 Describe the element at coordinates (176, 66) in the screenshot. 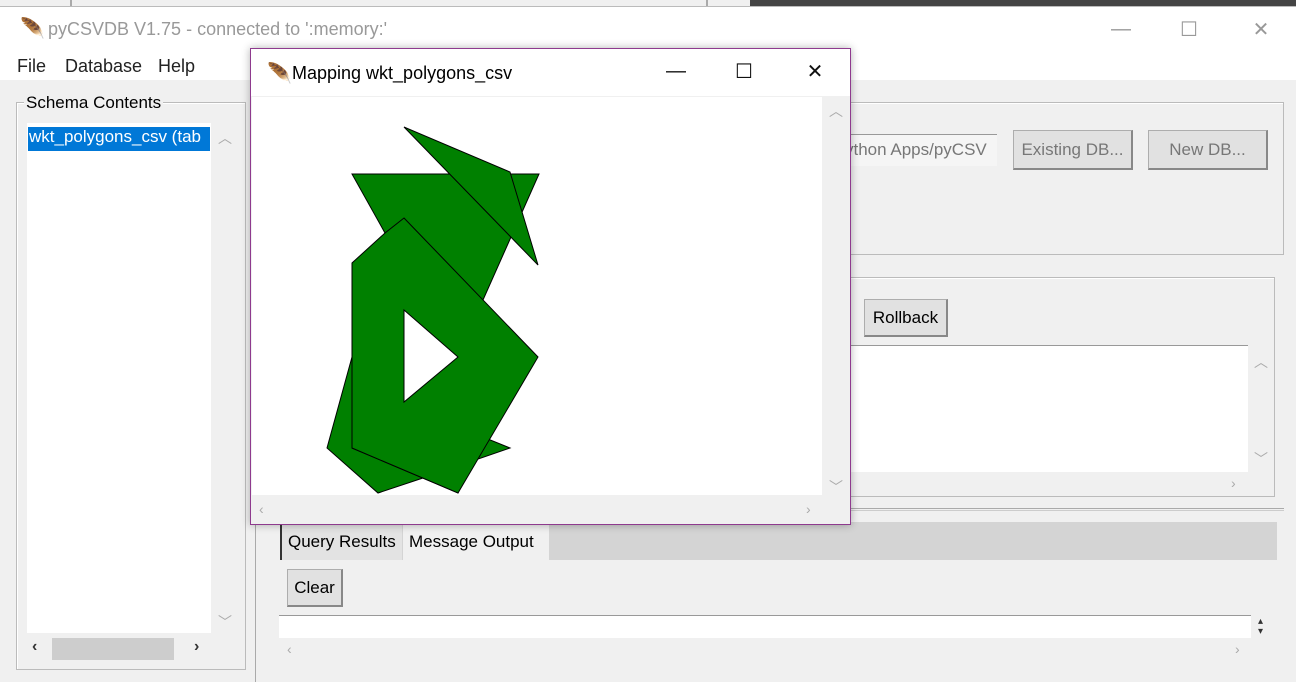

I see `menu-help: Help` at that location.